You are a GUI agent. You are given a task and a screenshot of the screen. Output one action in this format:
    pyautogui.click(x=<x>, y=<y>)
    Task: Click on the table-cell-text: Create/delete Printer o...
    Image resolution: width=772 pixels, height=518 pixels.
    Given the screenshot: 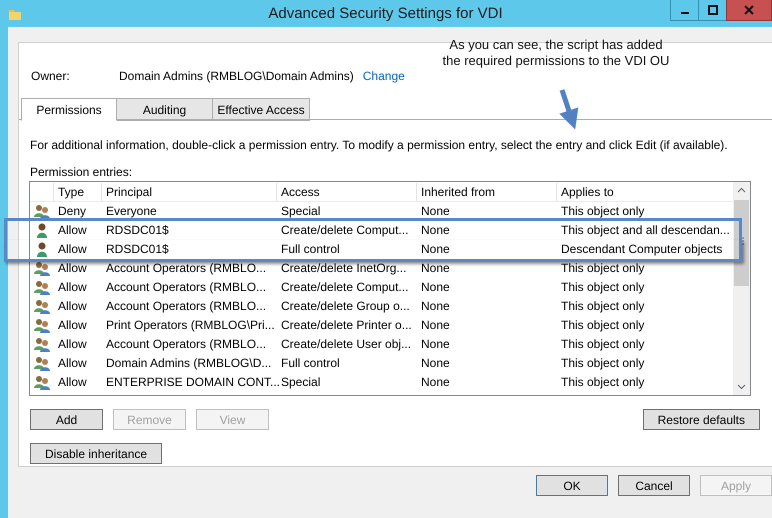 What is the action you would take?
    pyautogui.click(x=346, y=325)
    